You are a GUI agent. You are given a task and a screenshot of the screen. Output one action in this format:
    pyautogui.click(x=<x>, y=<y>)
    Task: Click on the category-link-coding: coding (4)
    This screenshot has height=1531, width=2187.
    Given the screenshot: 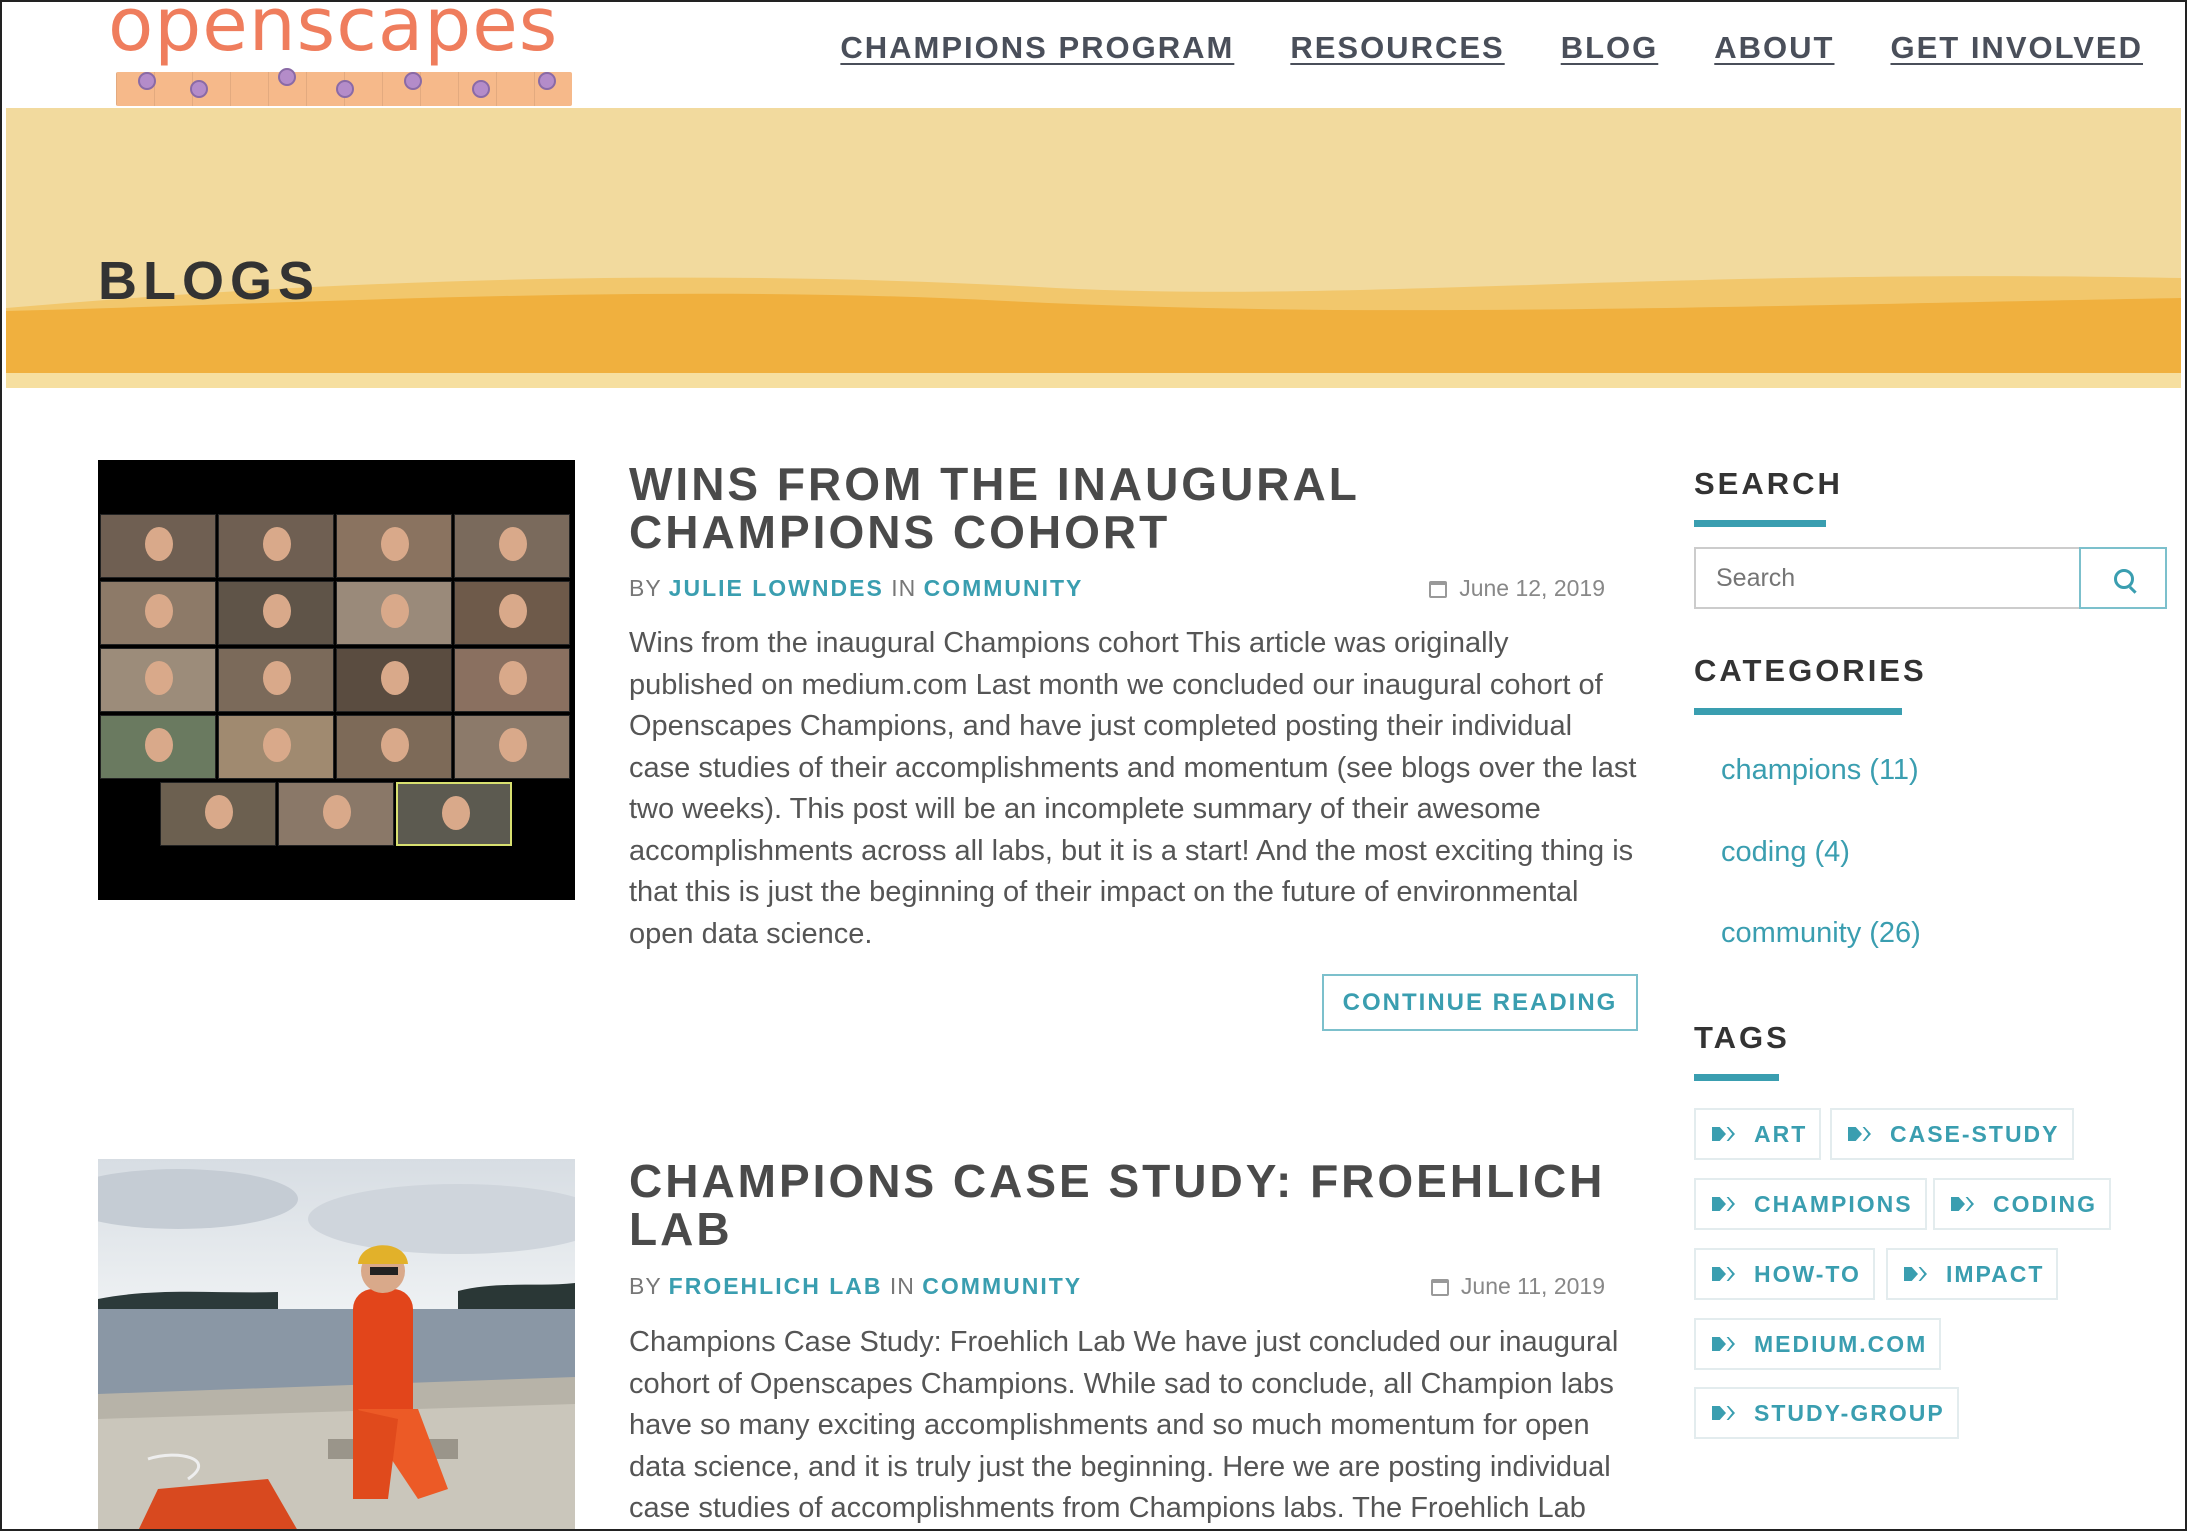 What is the action you would take?
    pyautogui.click(x=1785, y=852)
    